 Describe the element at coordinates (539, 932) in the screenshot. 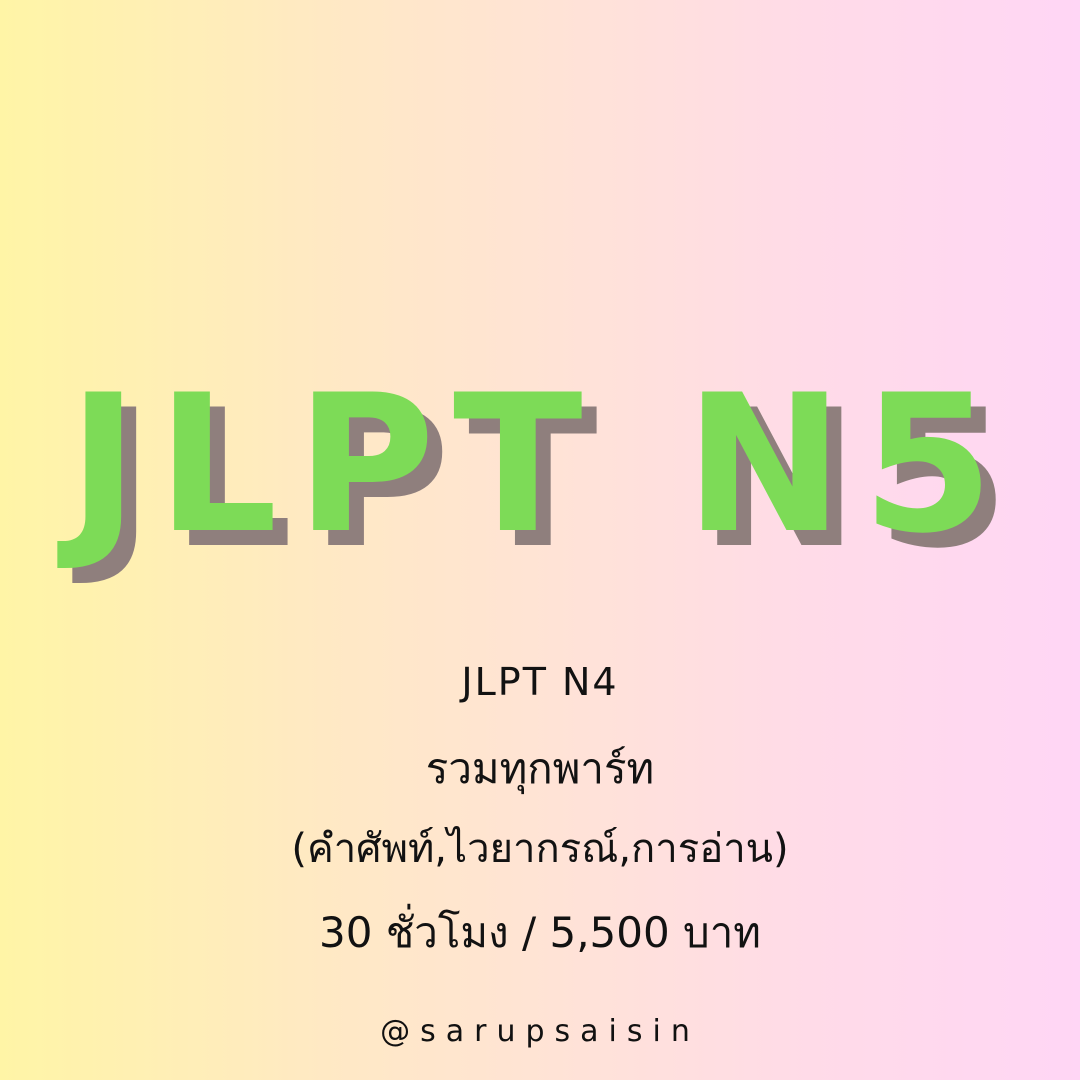

I see `course-duration-price: 30 ชั่วโมง / 5,500 บาท` at that location.